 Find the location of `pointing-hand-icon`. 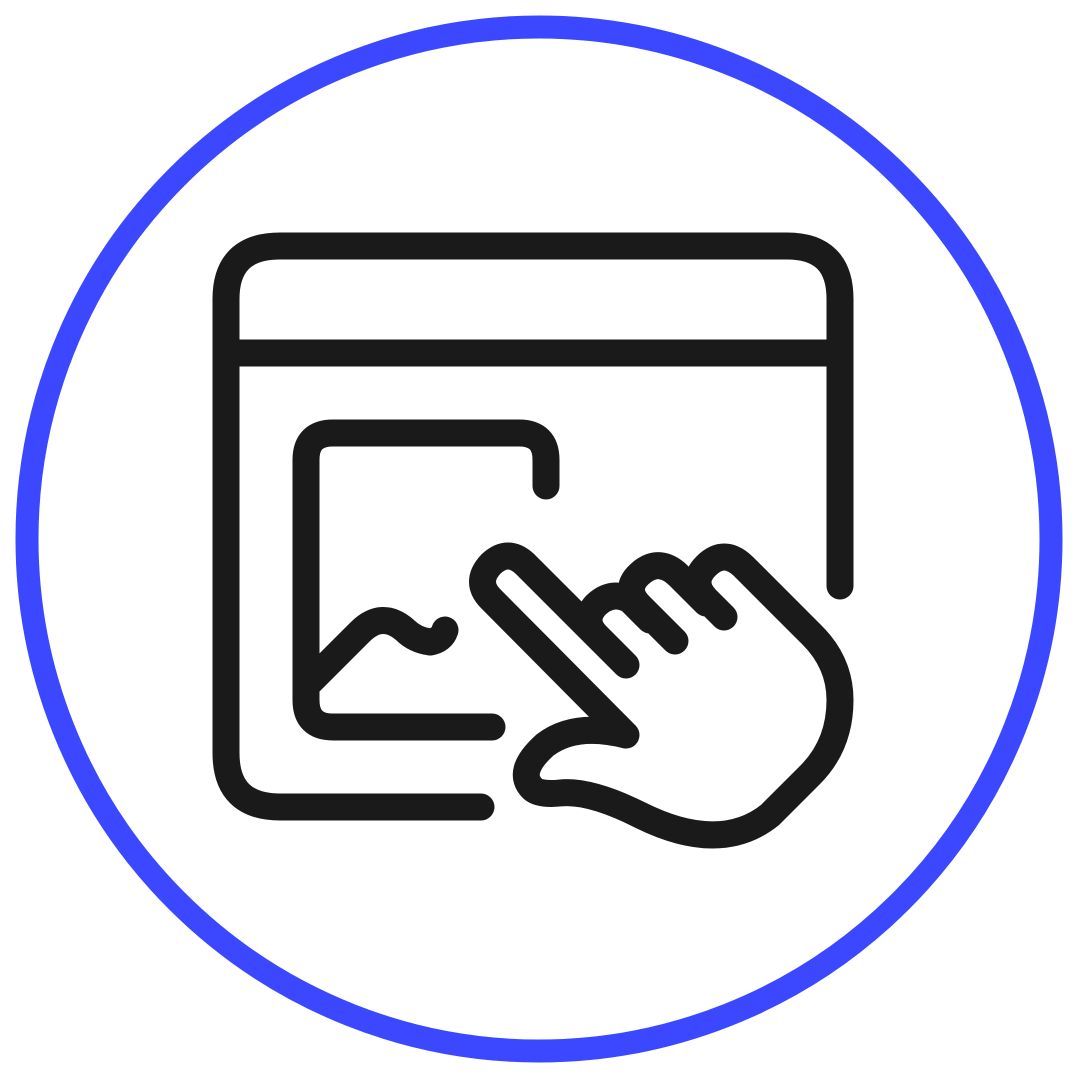

pointing-hand-icon is located at coordinates (661, 695).